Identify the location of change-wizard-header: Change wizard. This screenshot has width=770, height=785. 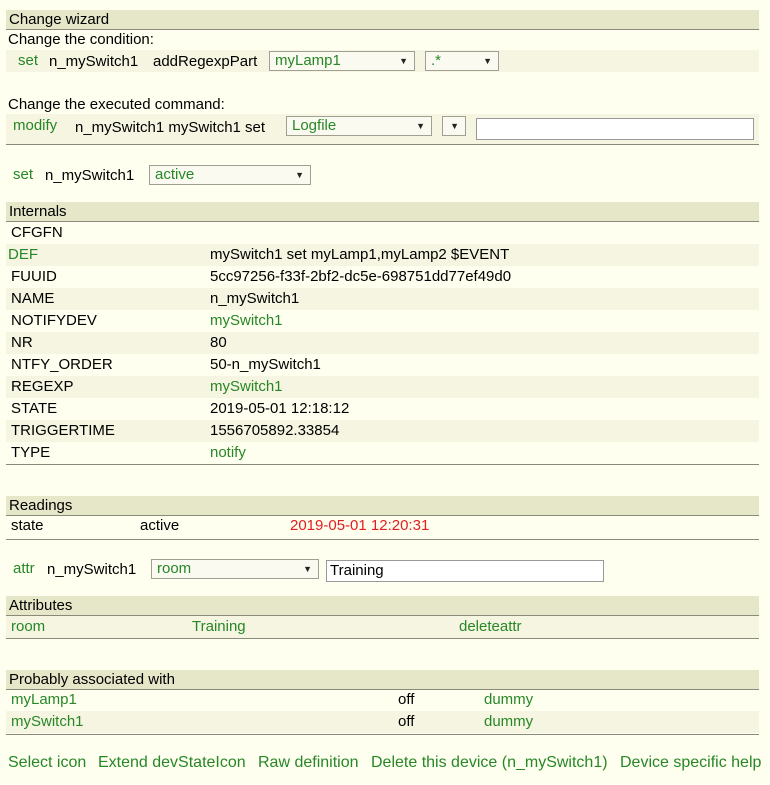
(382, 20).